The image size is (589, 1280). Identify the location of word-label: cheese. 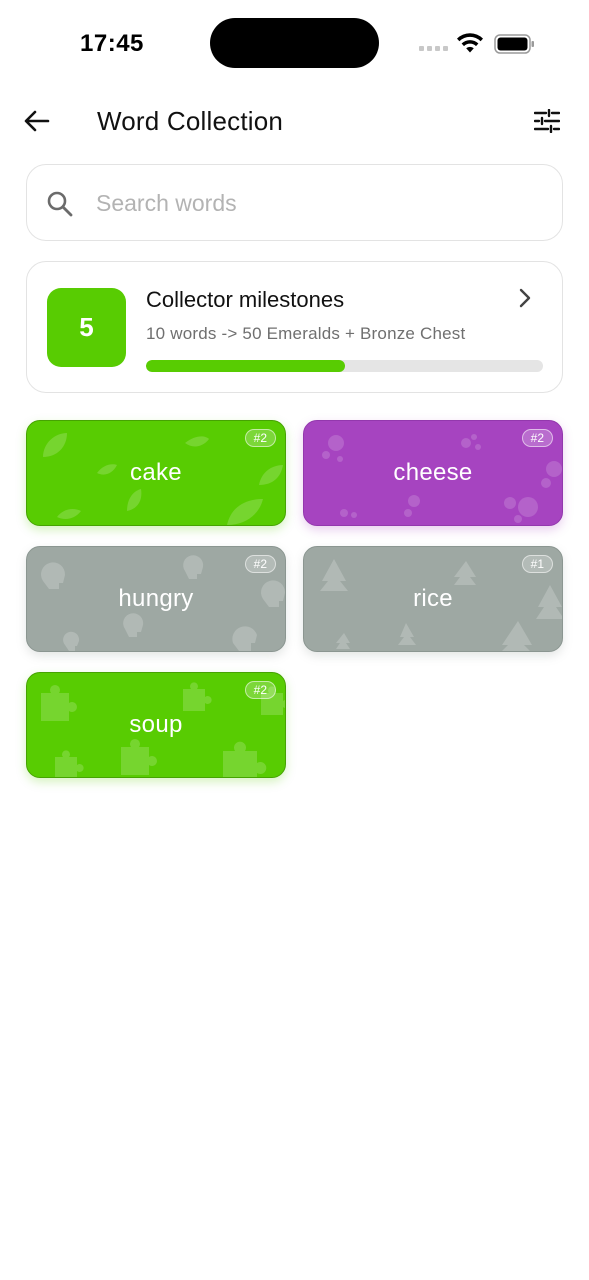
(433, 472).